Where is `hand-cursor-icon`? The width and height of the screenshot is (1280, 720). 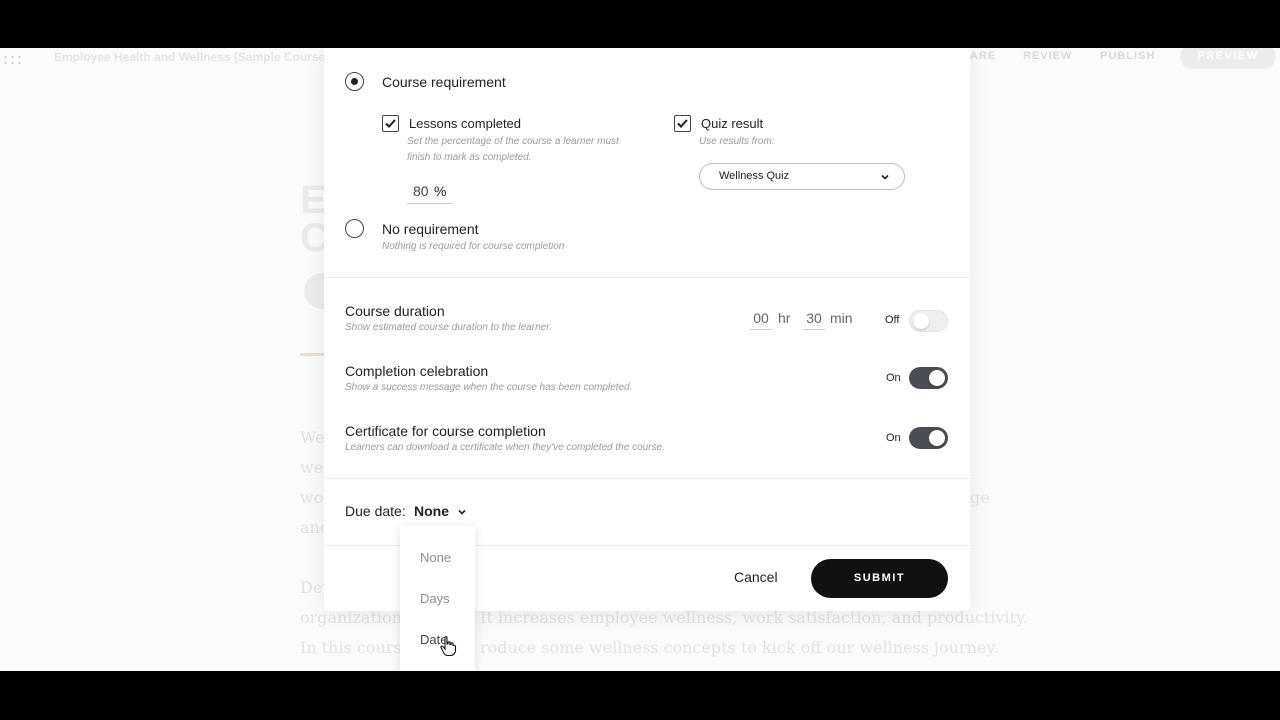 hand-cursor-icon is located at coordinates (448, 646).